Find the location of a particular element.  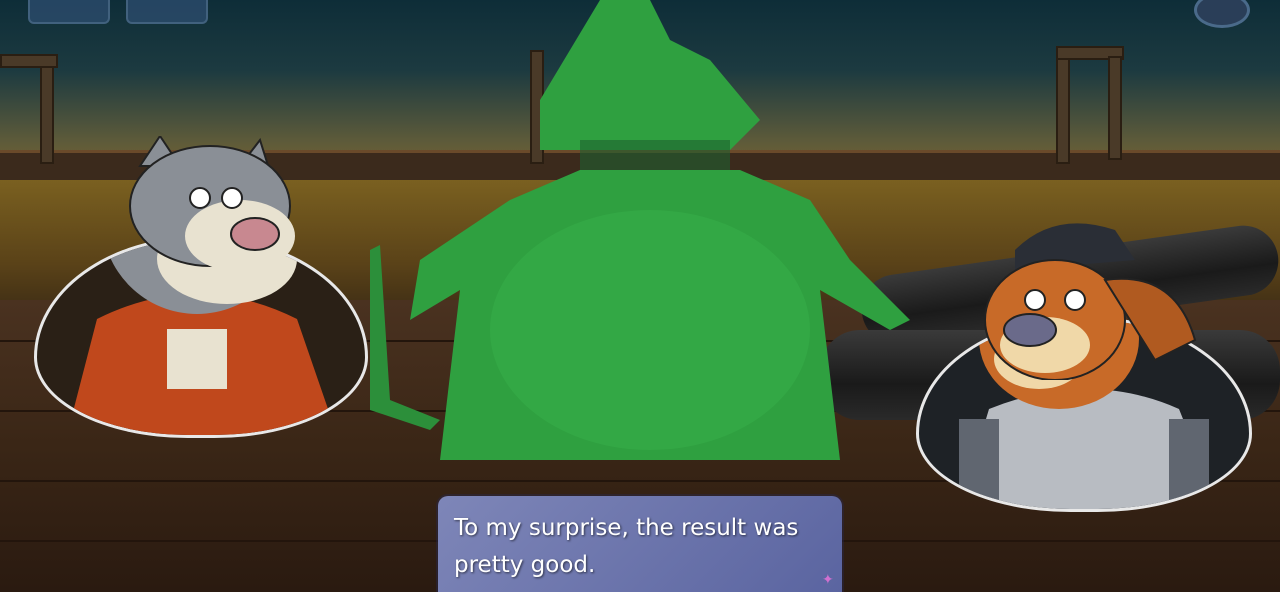

left-post-cap is located at coordinates (29, 61).